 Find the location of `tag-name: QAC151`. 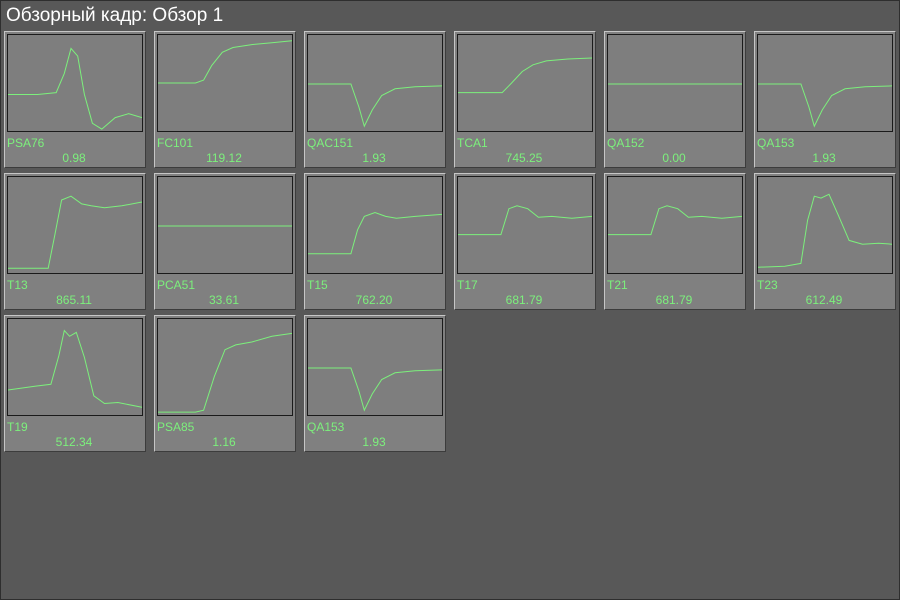

tag-name: QAC151 is located at coordinates (330, 143).